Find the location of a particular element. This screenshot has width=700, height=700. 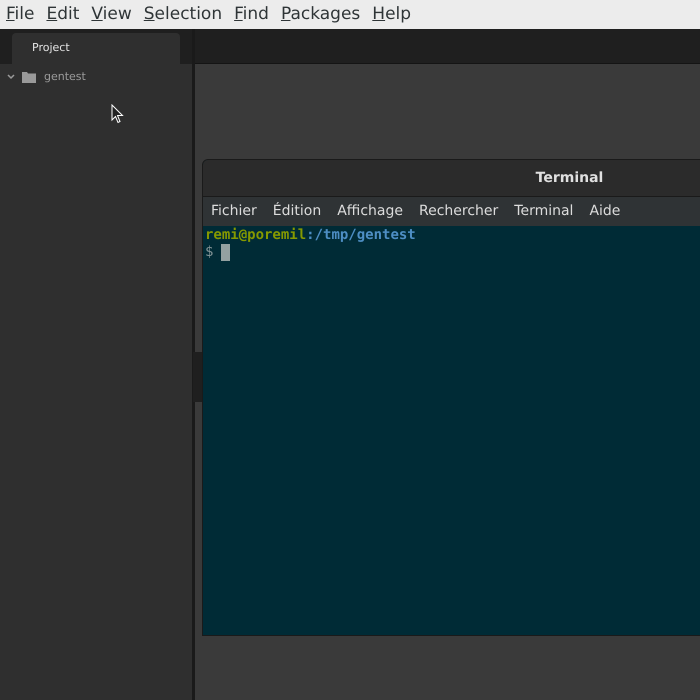

prompt-user: remi@poremil is located at coordinates (255, 235).